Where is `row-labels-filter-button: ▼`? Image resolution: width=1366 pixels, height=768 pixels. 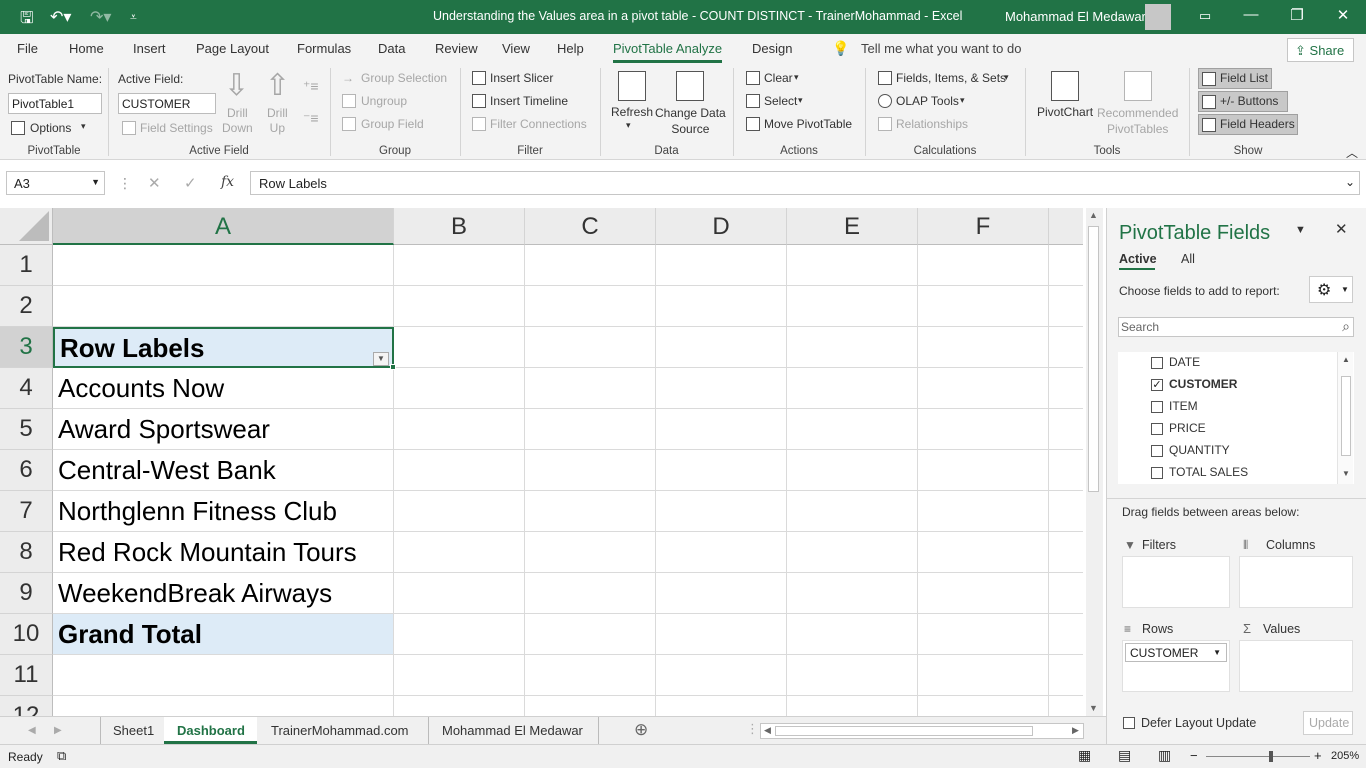
row-labels-filter-button: ▼ is located at coordinates (381, 359).